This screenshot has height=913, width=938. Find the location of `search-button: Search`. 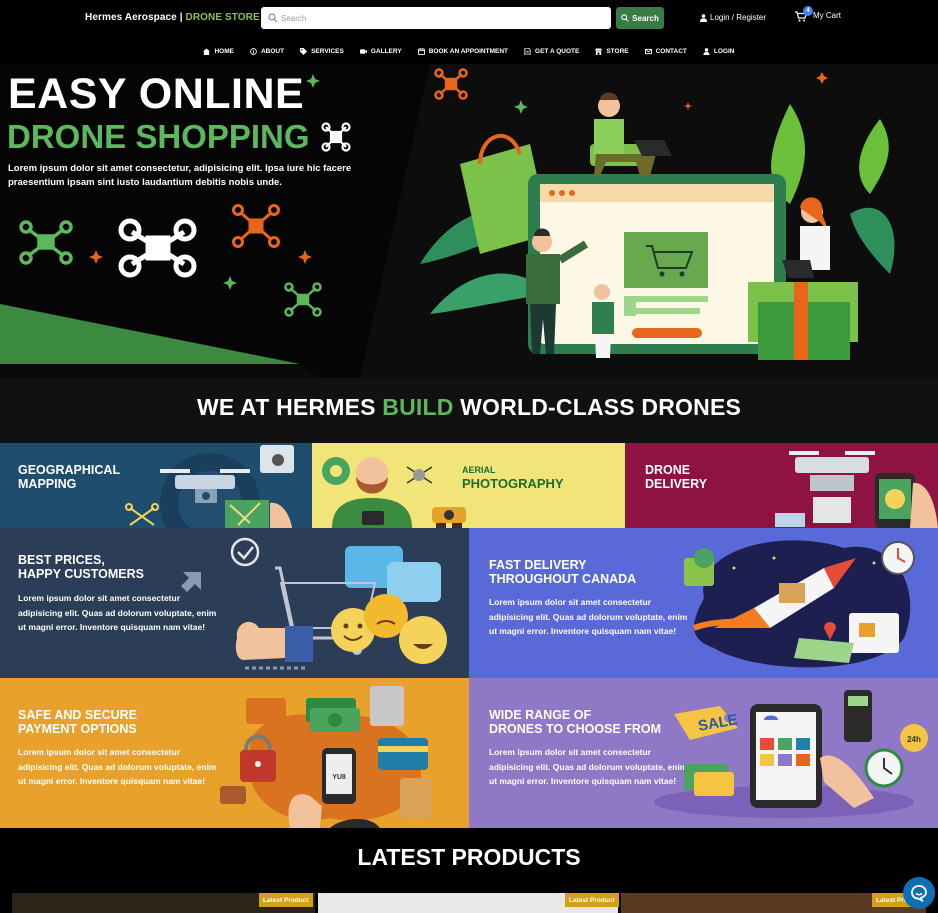

search-button: Search is located at coordinates (640, 18).